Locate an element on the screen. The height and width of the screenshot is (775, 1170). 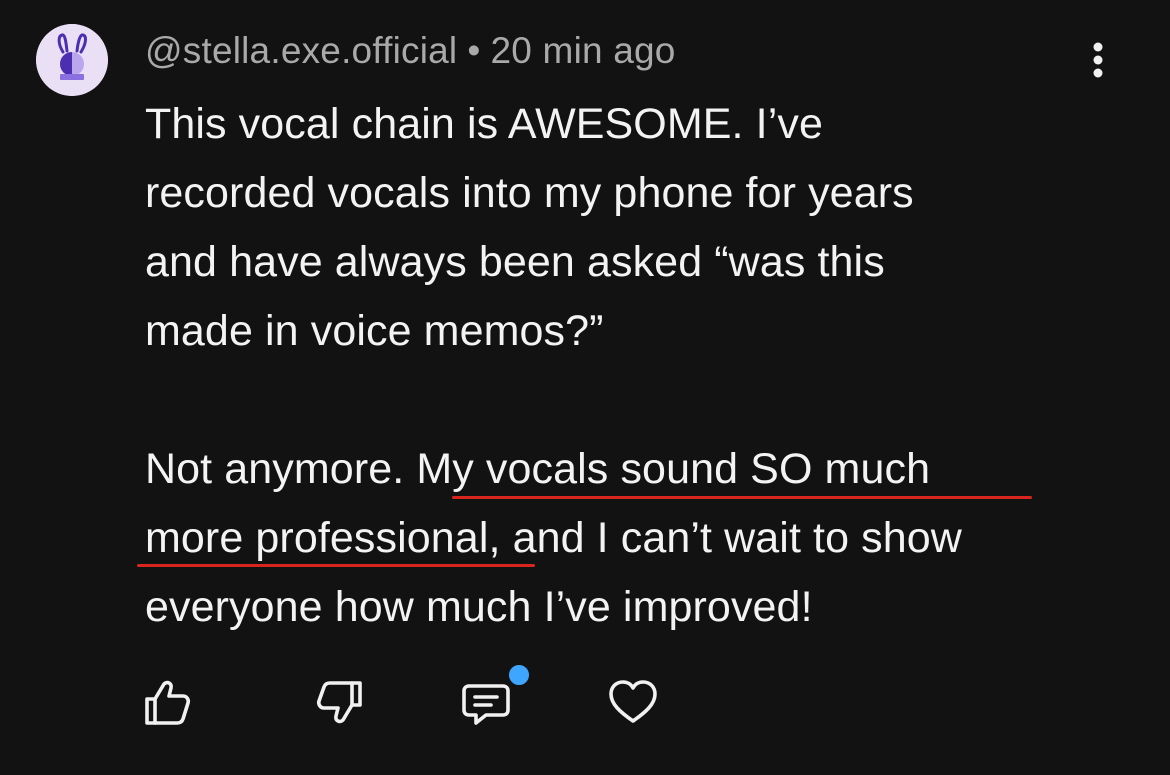
like-button is located at coordinates (167, 702).